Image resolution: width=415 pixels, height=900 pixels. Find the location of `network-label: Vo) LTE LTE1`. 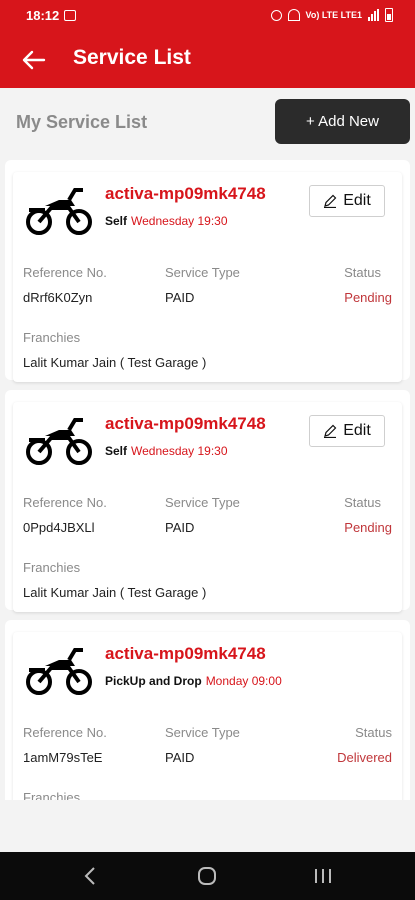

network-label: Vo) LTE LTE1 is located at coordinates (334, 15).